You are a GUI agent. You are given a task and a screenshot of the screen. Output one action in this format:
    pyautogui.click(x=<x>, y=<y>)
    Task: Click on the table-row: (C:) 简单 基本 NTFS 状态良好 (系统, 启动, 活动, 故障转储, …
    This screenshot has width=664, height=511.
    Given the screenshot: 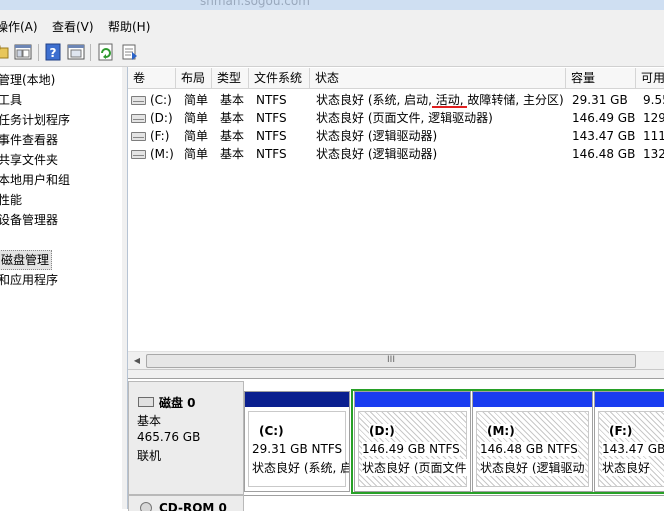 What is the action you would take?
    pyautogui.click(x=396, y=100)
    